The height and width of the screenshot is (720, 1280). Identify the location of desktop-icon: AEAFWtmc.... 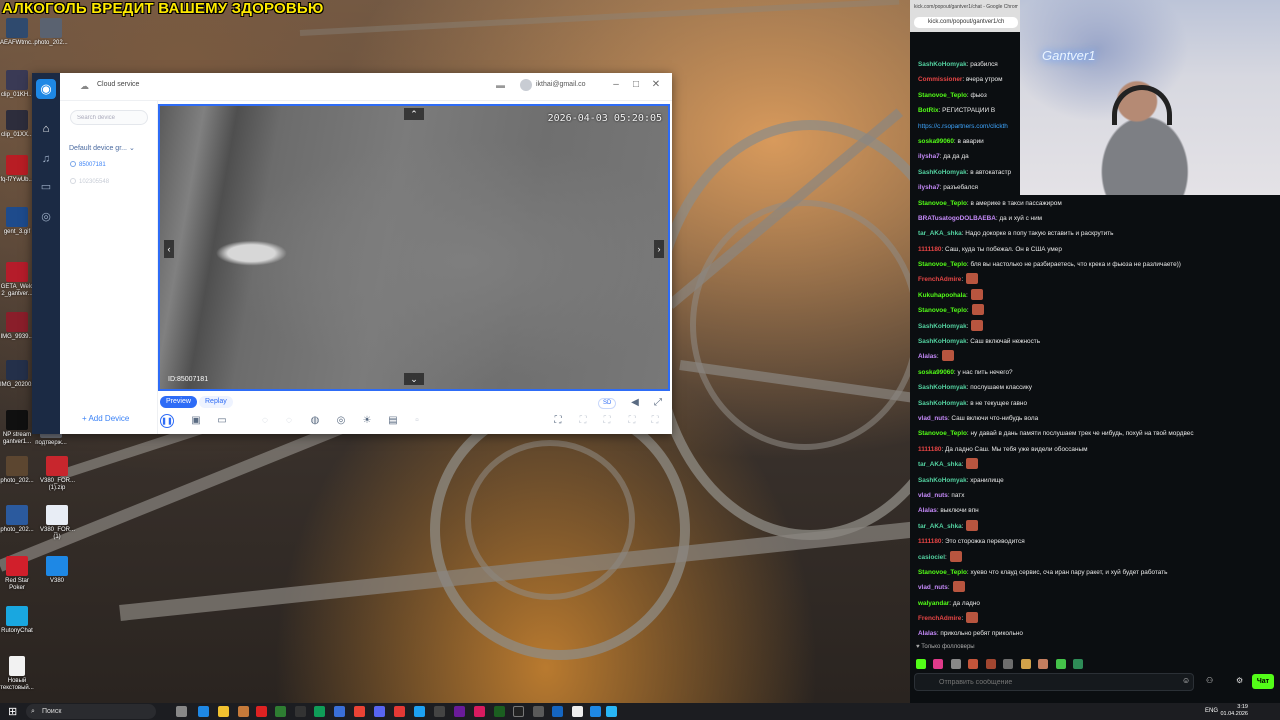
(18, 32).